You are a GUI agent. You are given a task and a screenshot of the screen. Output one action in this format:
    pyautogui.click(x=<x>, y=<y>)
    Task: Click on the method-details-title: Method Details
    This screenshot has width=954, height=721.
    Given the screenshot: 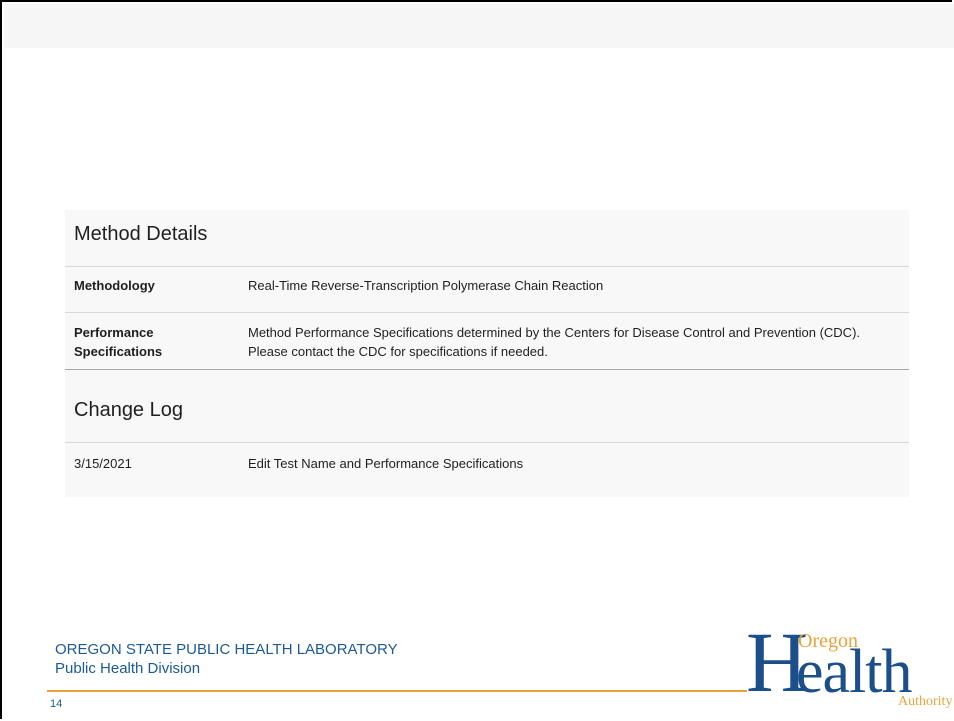 What is the action you would take?
    pyautogui.click(x=141, y=234)
    